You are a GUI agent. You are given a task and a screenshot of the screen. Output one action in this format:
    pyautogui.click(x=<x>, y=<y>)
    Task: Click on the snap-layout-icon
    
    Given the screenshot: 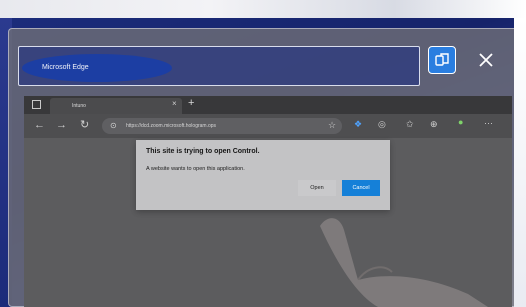 What is the action you would take?
    pyautogui.click(x=442, y=59)
    